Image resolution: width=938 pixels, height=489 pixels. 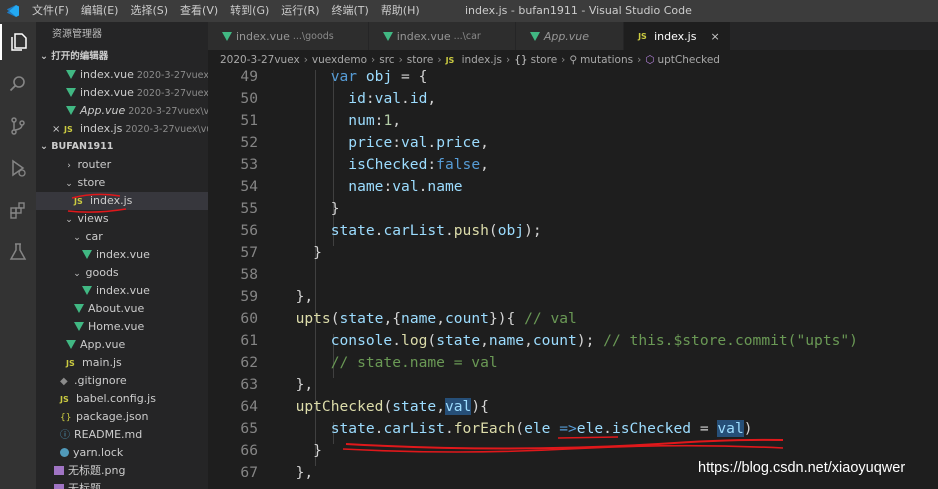 I want to click on breadcrumb-item: vuexdemo, so click(x=339, y=60).